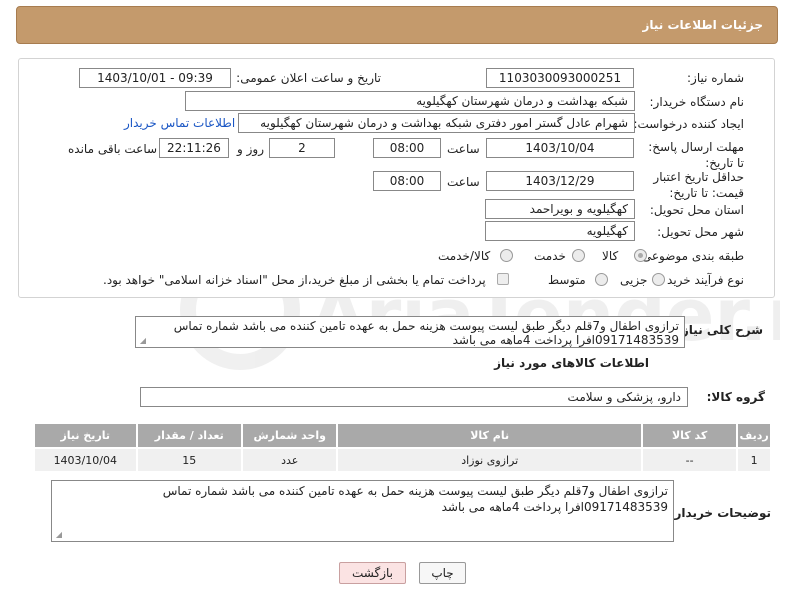 Image resolution: width=789 pixels, height=598 pixels. Describe the element at coordinates (658, 279) in the screenshot. I see `process-radio-minor` at that location.